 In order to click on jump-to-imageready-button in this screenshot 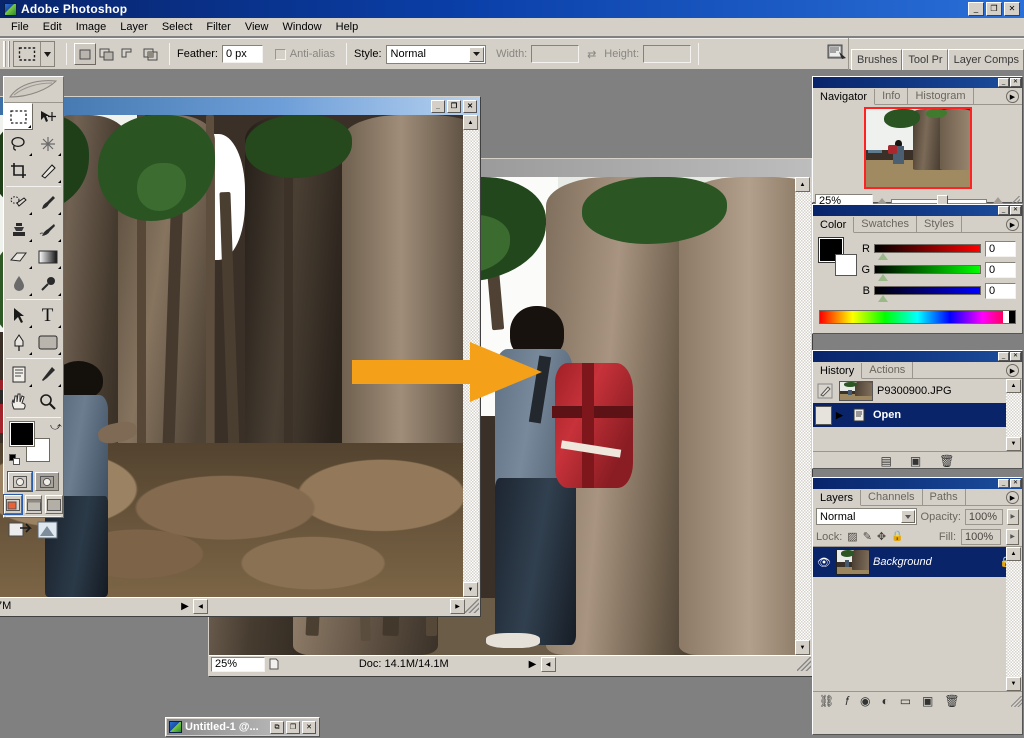, I will do `click(21, 531)`.